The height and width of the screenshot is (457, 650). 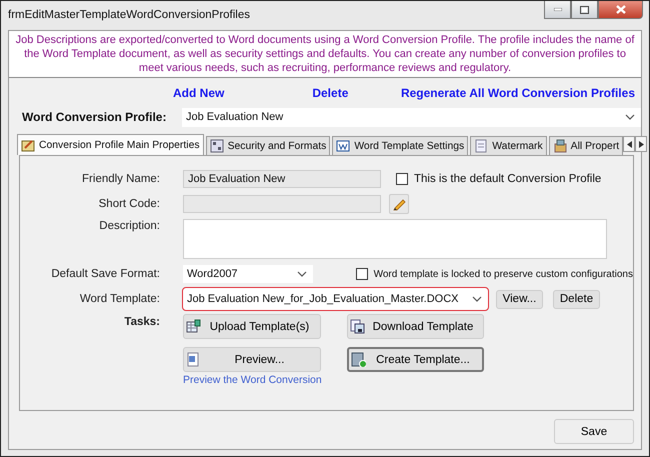 I want to click on close-icon, so click(x=621, y=9).